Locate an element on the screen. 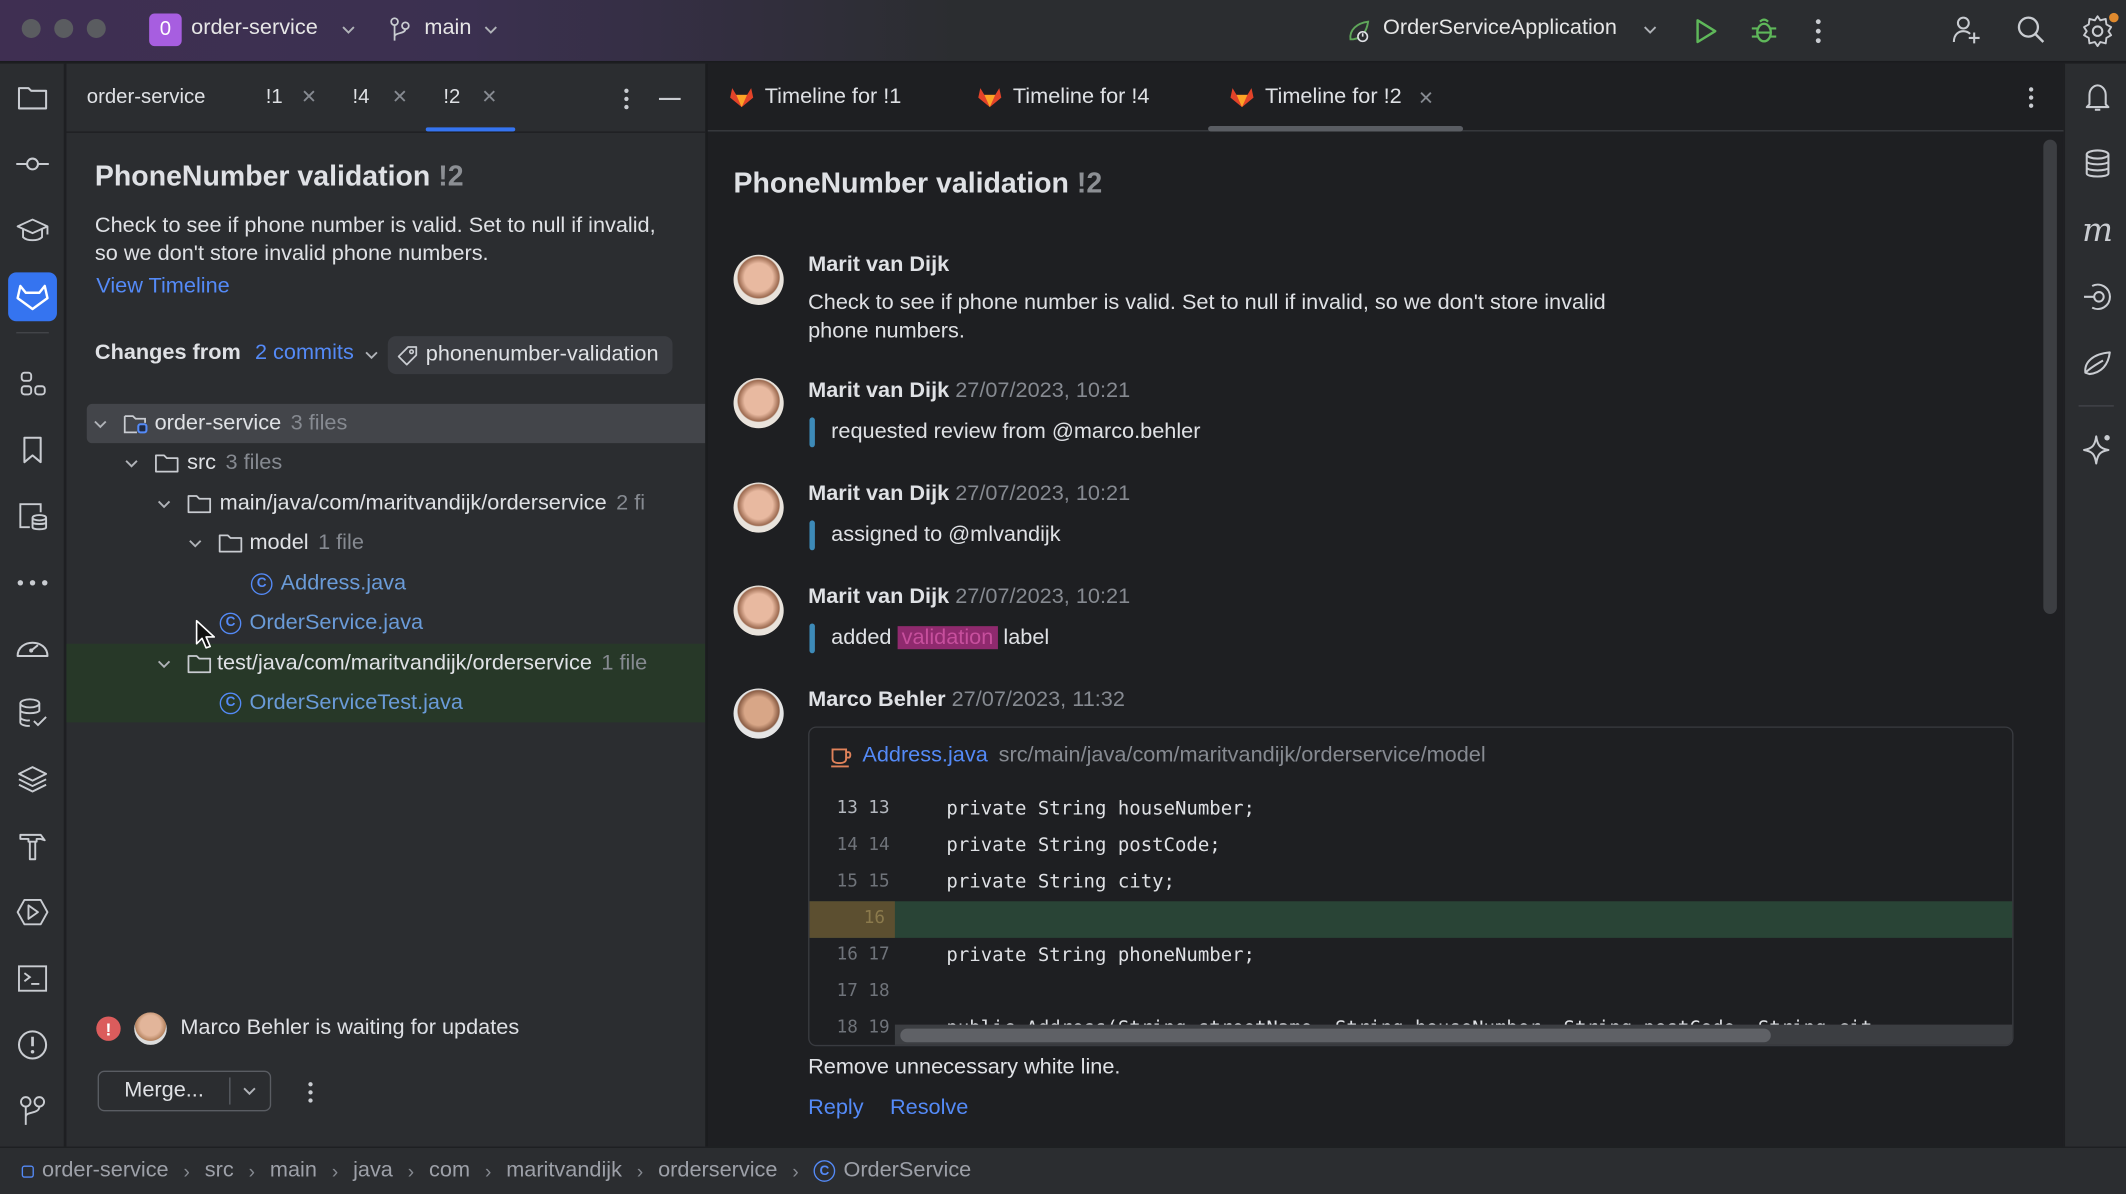  layers-tool-button is located at coordinates (33, 779).